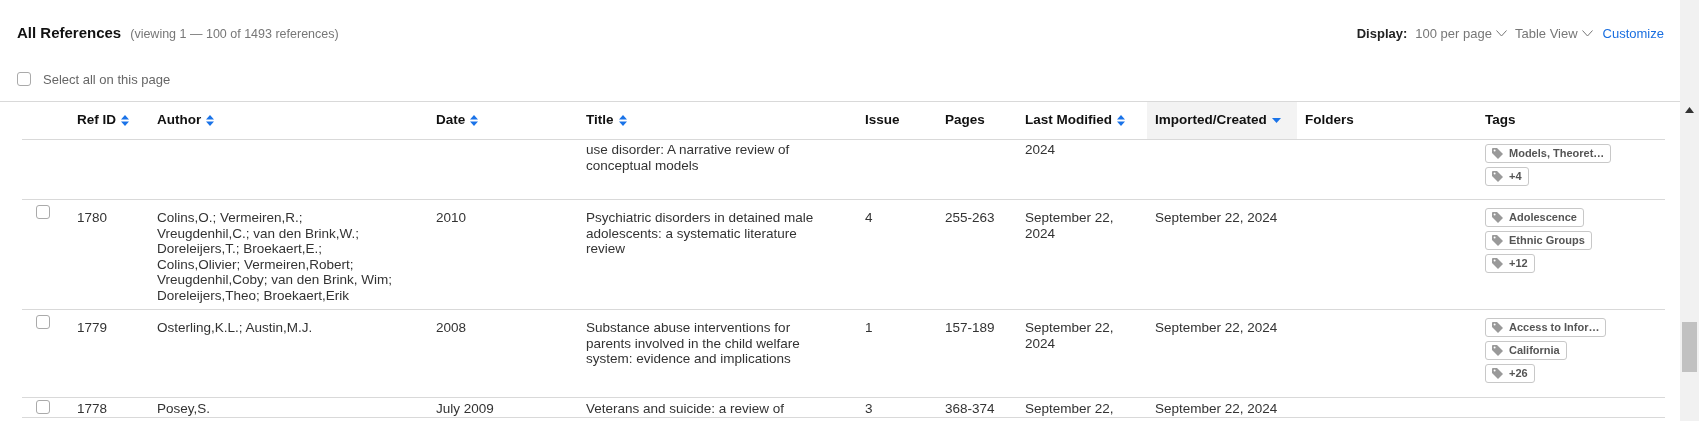 The image size is (1699, 421). What do you see at coordinates (693, 343) in the screenshot?
I see `title-cell-text: Substance abuse interventions for parents involved in the child welfare system: evidence and implications` at bounding box center [693, 343].